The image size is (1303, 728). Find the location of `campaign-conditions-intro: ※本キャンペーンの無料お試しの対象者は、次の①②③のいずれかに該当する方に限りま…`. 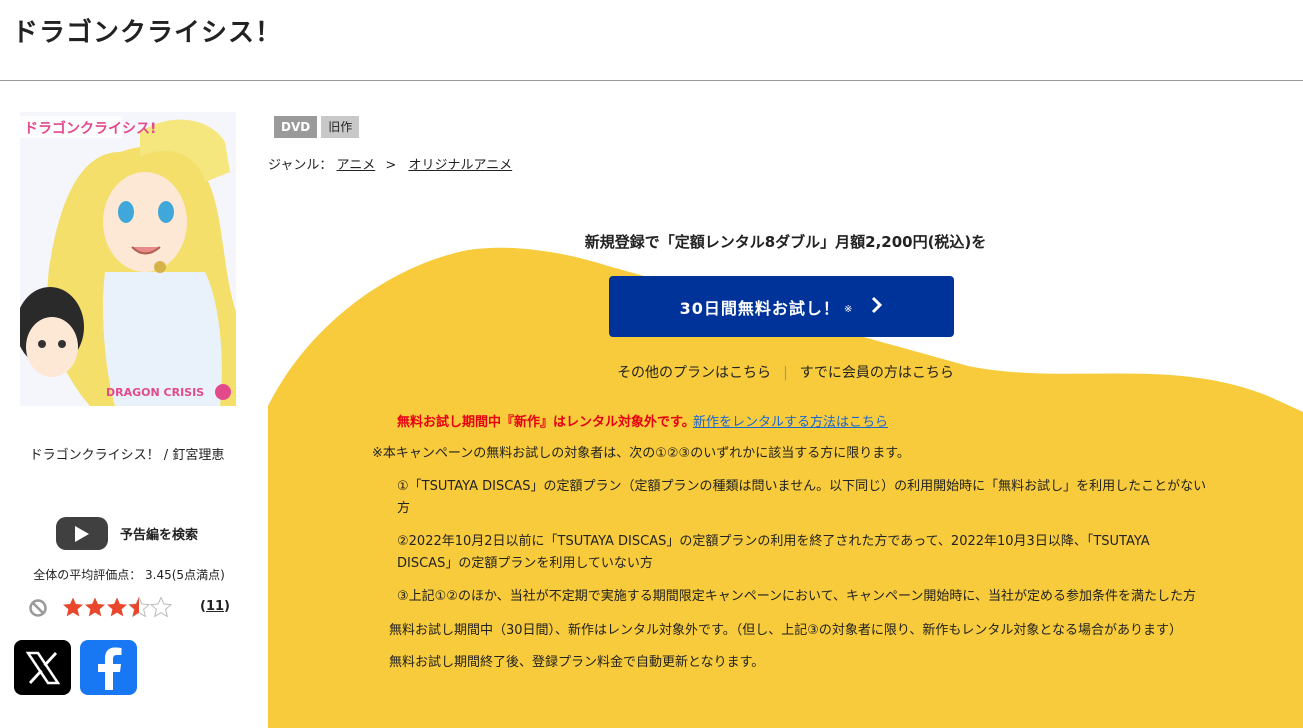

campaign-conditions-intro: ※本キャンペーンの無料お試しの対象者は、次の①②③のいずれかに該当する方に限りま… is located at coordinates (641, 453).